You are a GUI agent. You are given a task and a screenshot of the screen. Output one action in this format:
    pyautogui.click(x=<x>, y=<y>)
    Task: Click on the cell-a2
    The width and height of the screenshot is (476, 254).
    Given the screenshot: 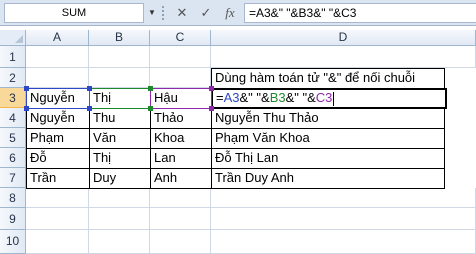 What is the action you would take?
    pyautogui.click(x=57, y=78)
    